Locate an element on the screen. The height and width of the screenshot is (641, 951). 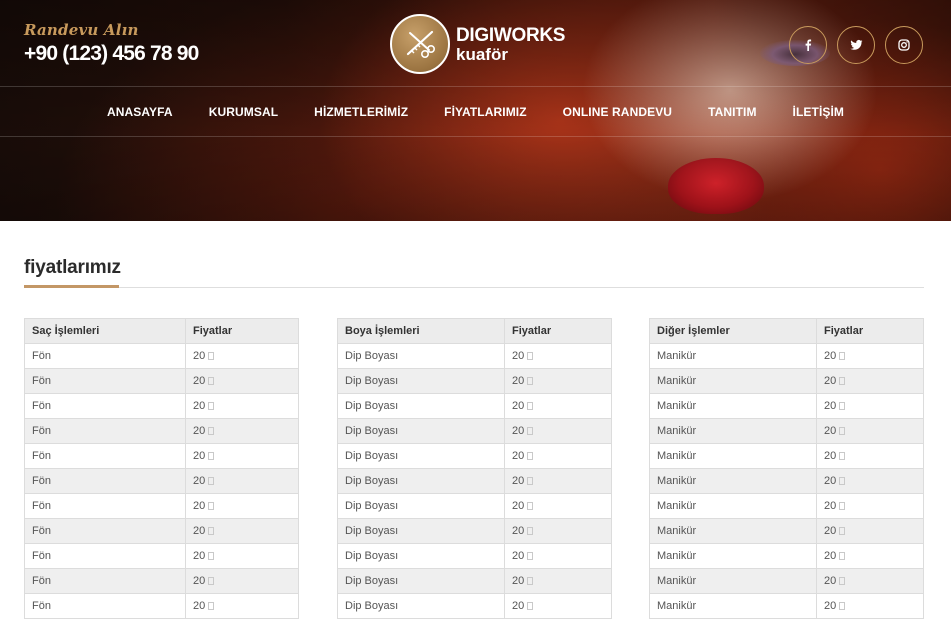
page-title: fiyatlarımız is located at coordinates (72, 267).